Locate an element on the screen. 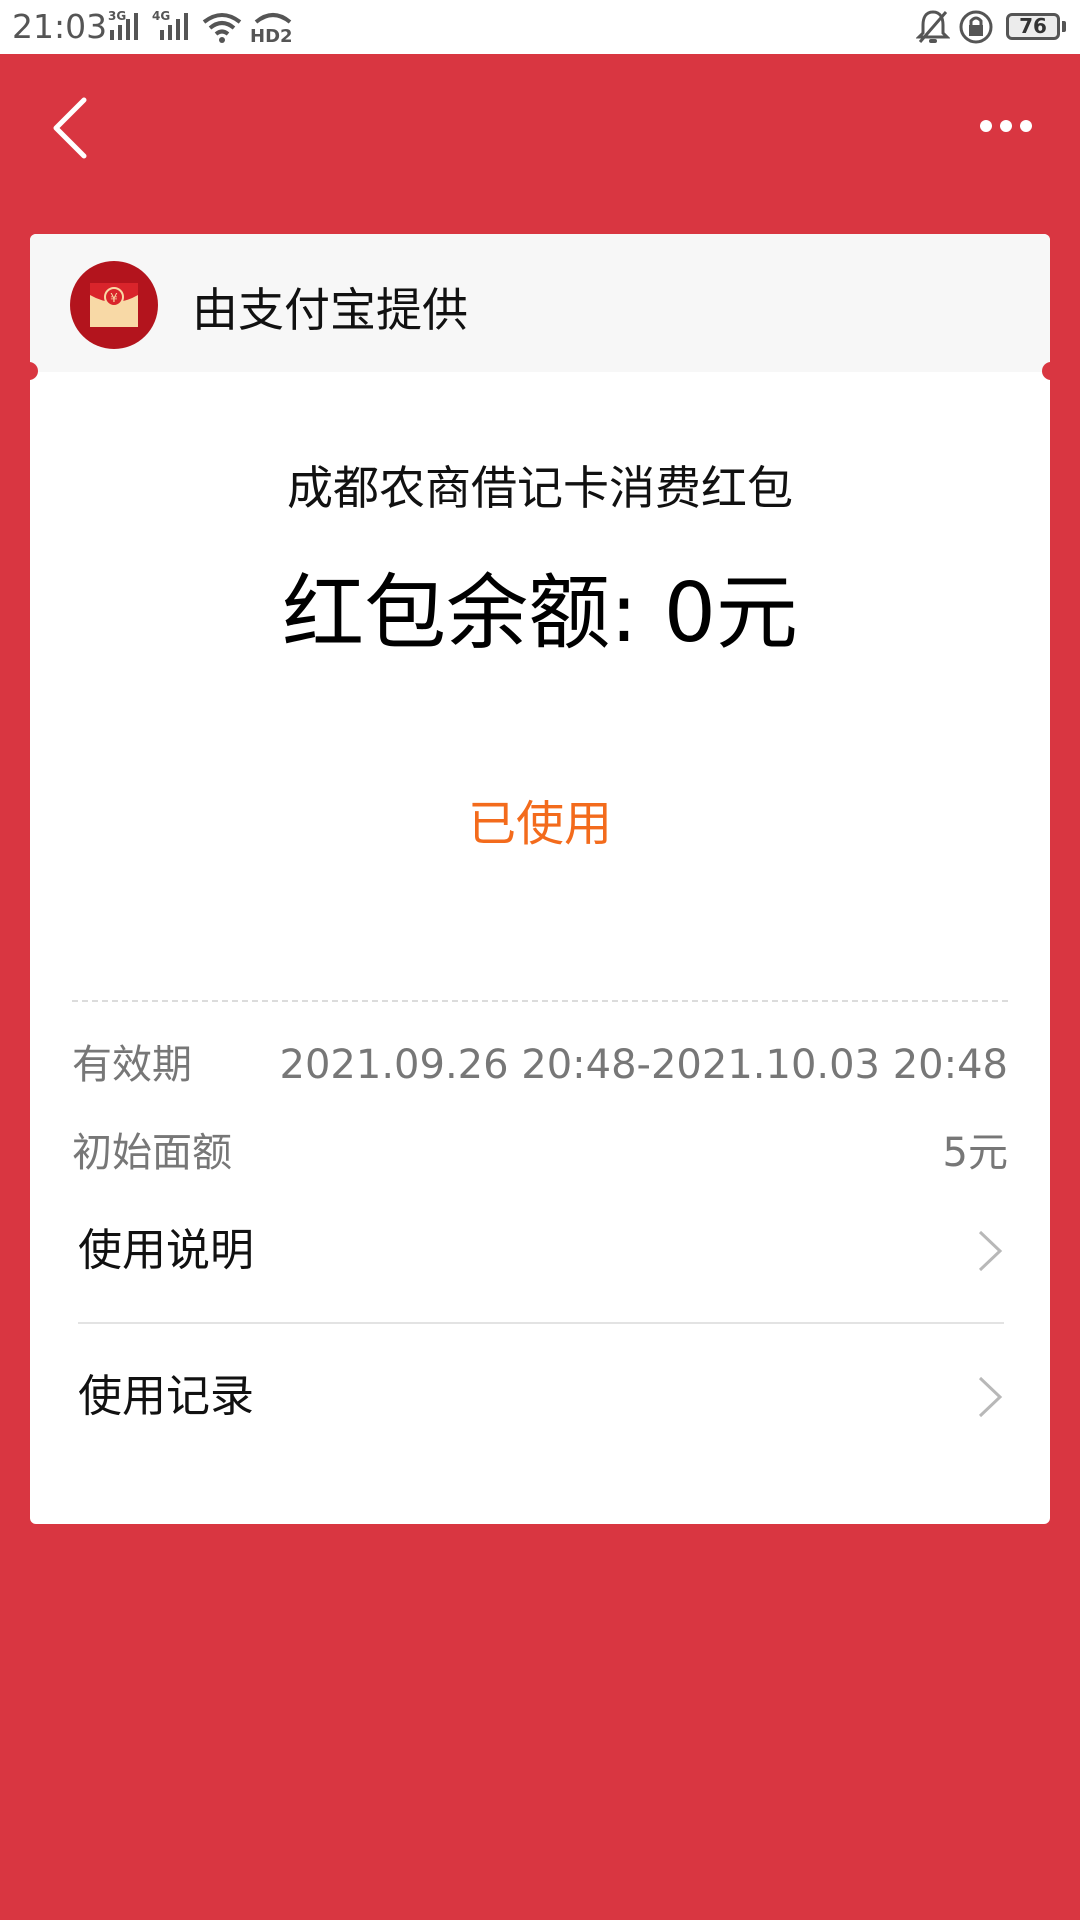  dashed-divider is located at coordinates (540, 1001).